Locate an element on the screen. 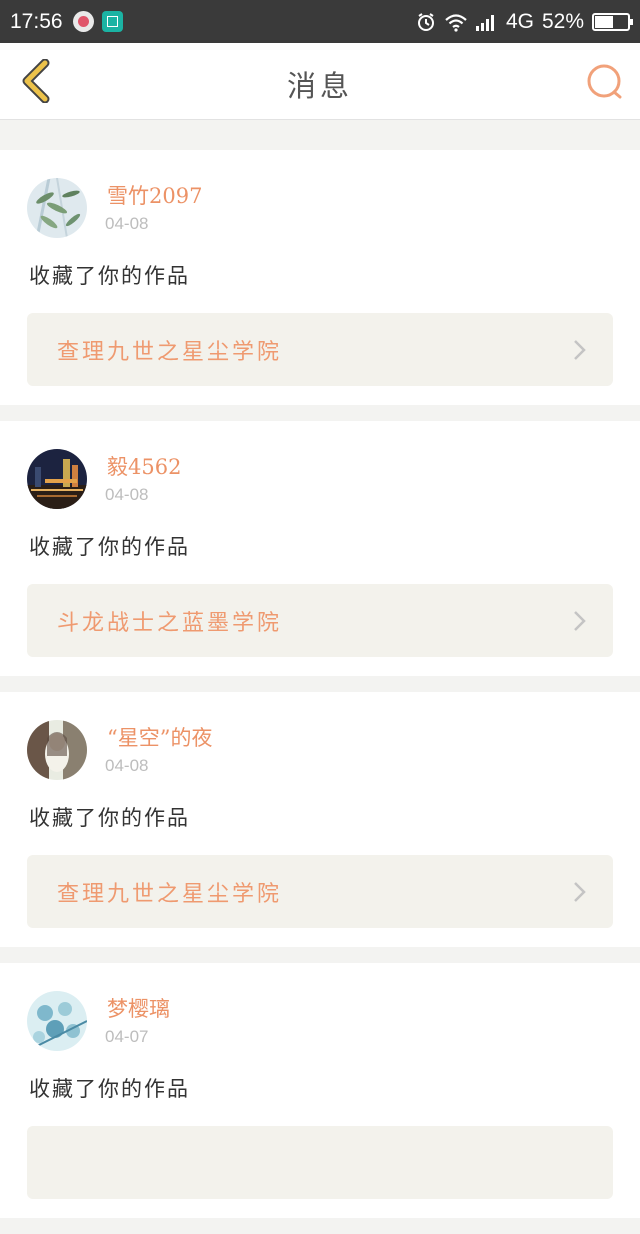 The image size is (640, 1234). blue-flowers-avatar is located at coordinates (57, 1021).